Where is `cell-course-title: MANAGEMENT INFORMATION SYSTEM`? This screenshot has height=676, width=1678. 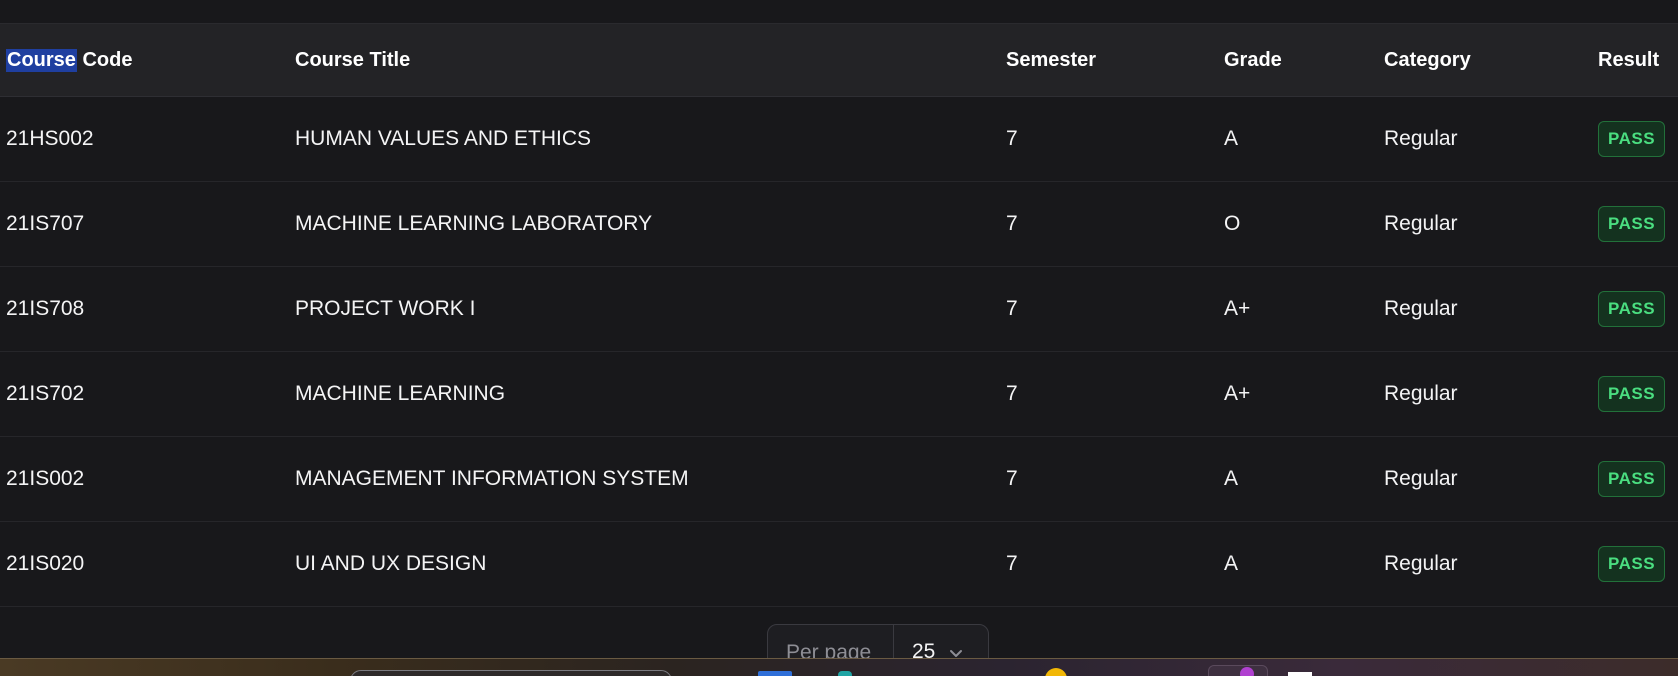 cell-course-title: MANAGEMENT INFORMATION SYSTEM is located at coordinates (492, 478).